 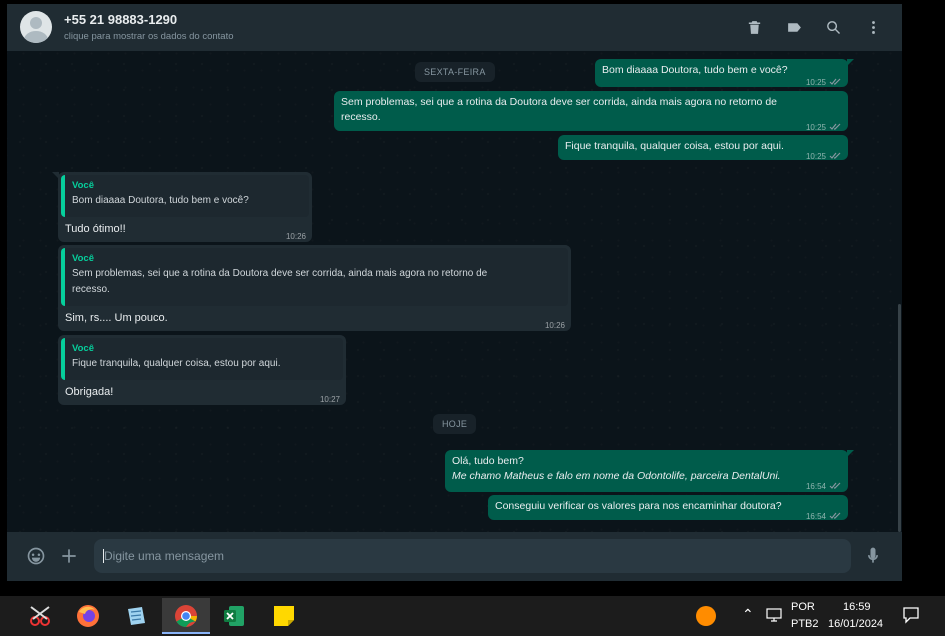 I want to click on snipping-tool-icon, so click(x=40, y=616).